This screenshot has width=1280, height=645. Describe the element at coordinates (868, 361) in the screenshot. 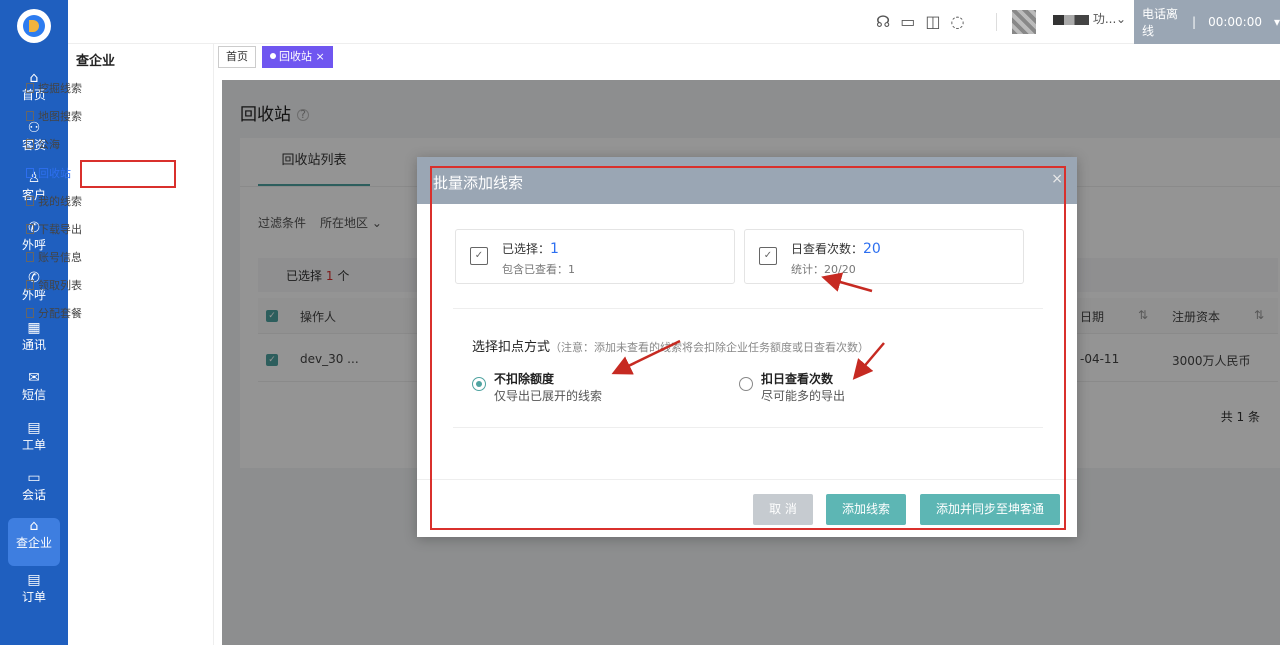

I see `arrow-to-deduct-views` at that location.